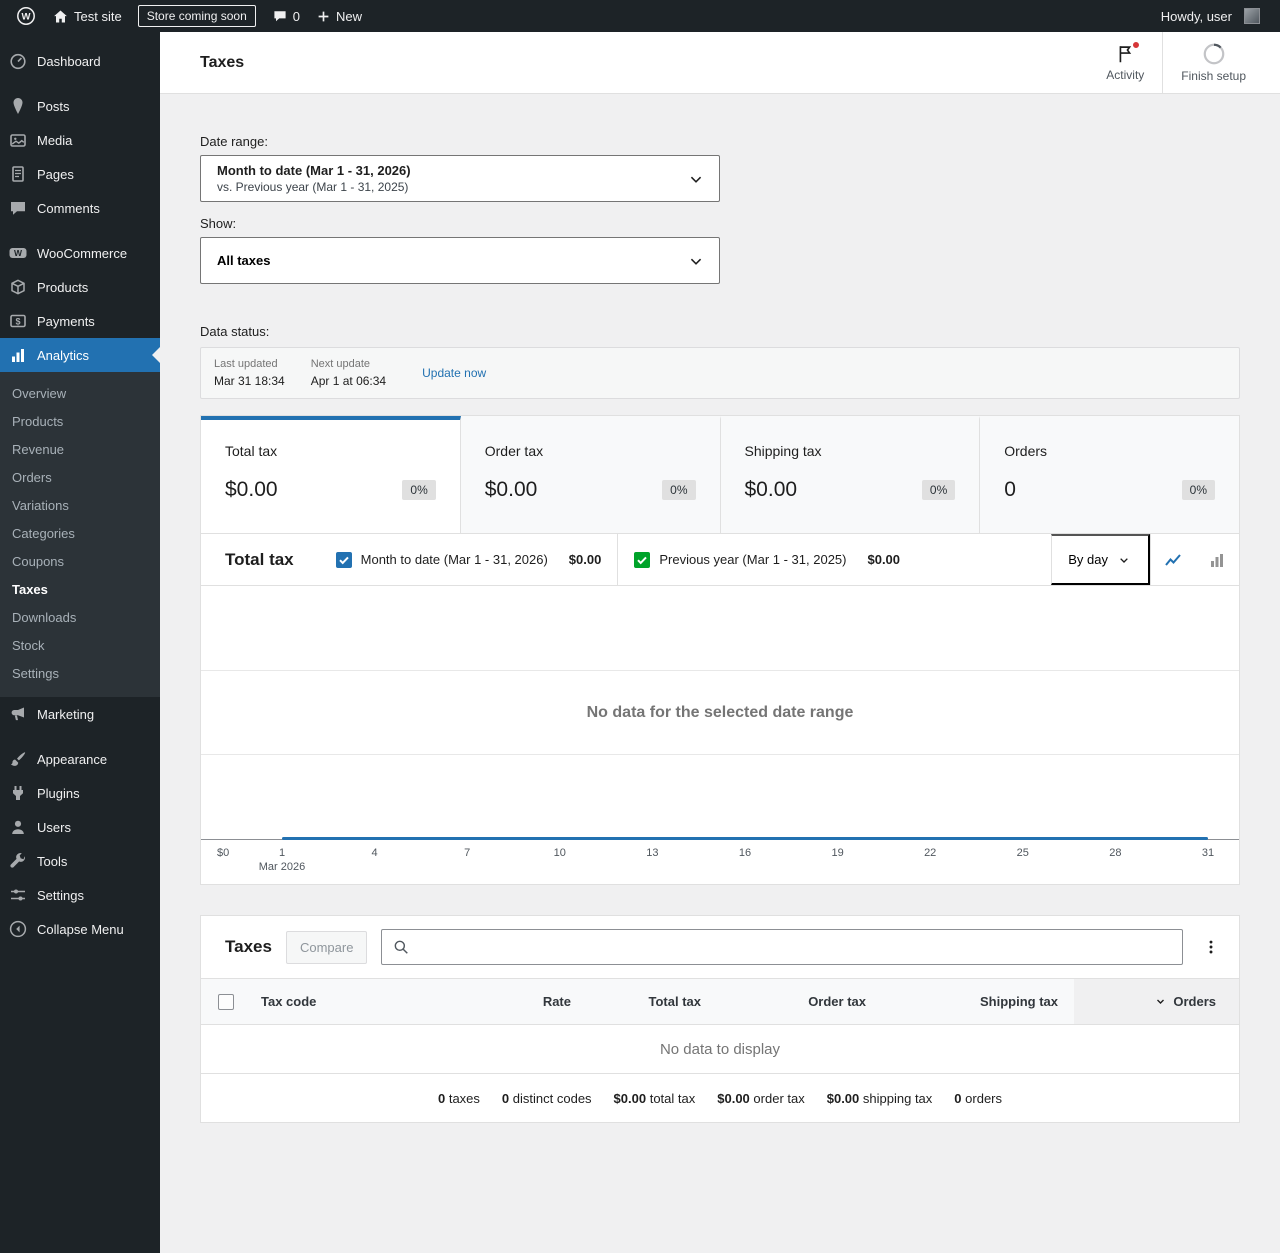 Image resolution: width=1280 pixels, height=1253 pixels. I want to click on interval-select: By day, so click(1100, 559).